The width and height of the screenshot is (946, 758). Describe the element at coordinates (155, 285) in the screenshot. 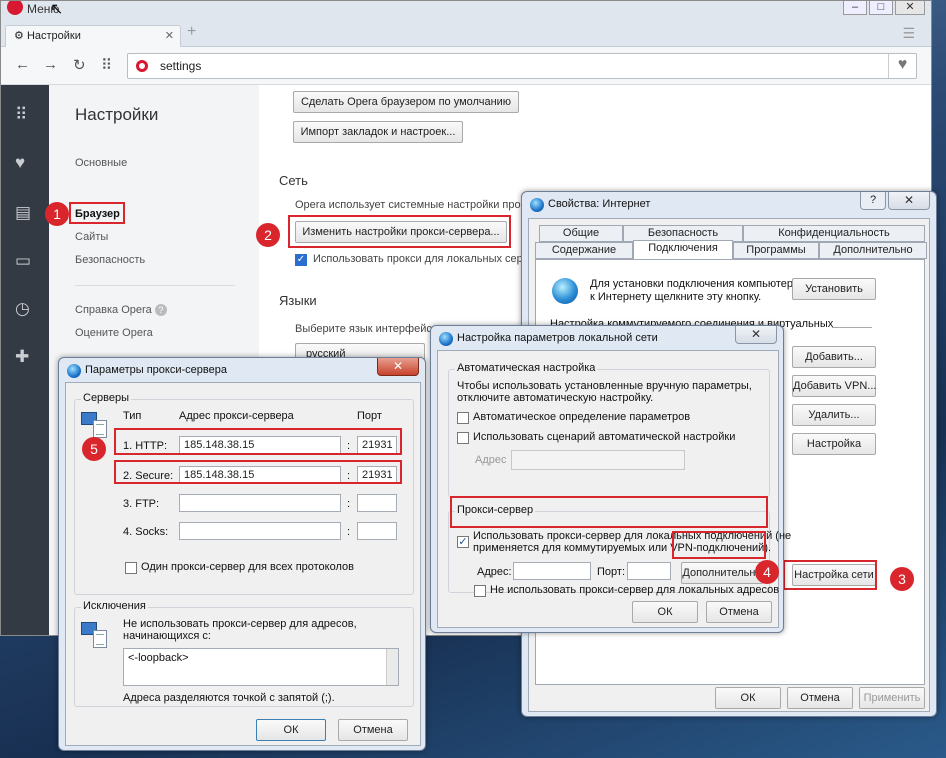

I see `nav-divider` at that location.